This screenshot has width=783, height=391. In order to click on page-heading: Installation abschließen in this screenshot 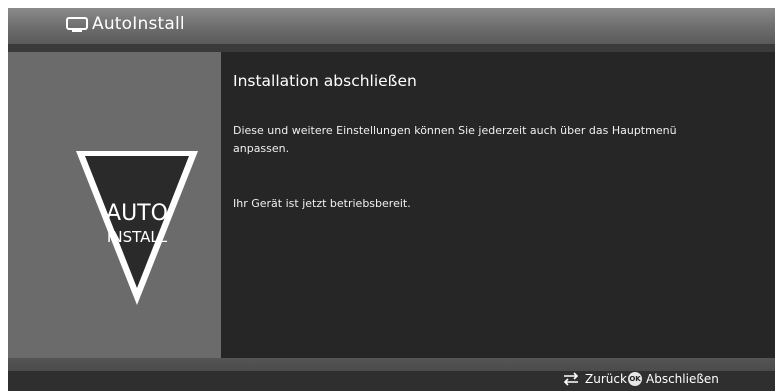, I will do `click(325, 81)`.